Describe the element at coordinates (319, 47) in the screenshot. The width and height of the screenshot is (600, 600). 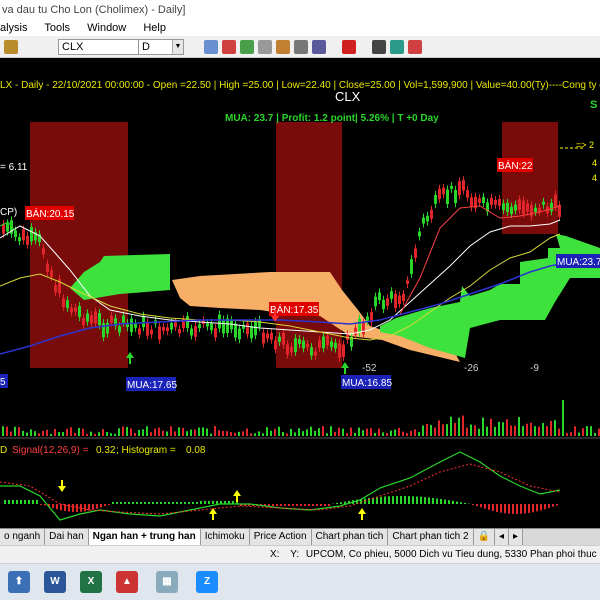
I see `grid-icon` at that location.